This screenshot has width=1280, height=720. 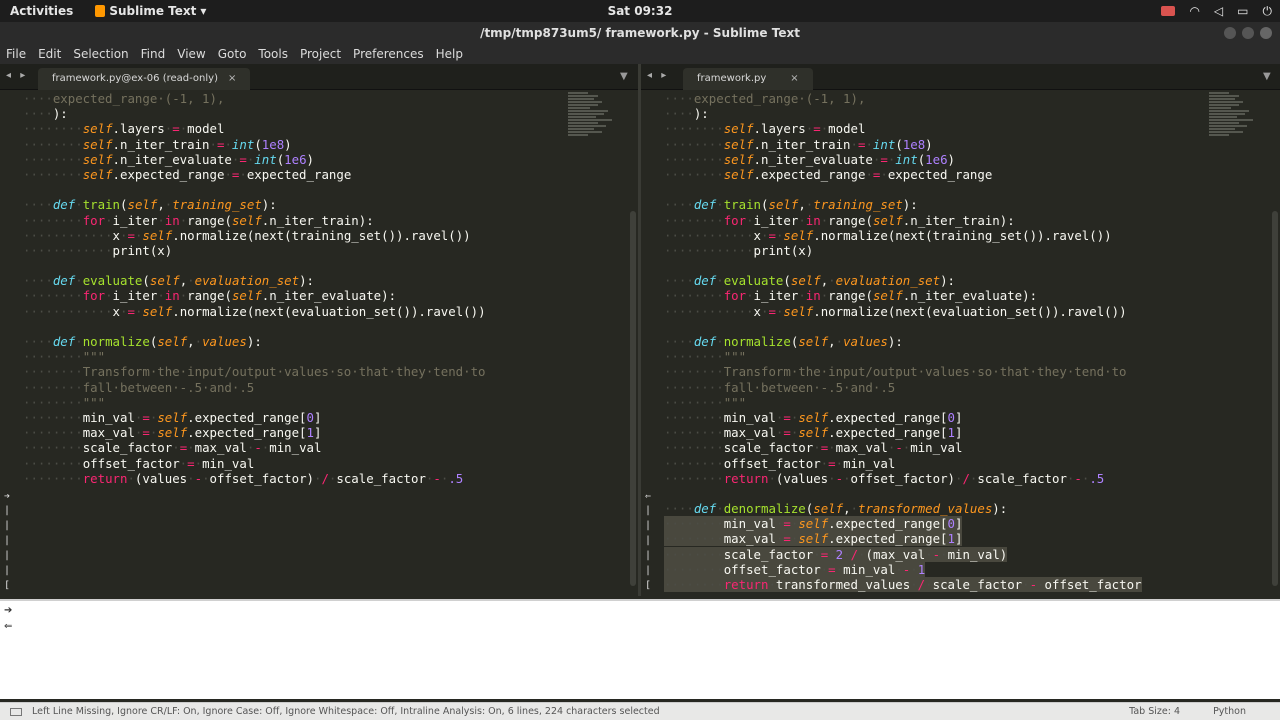 I want to click on syntax-selector: Python, so click(x=1229, y=711).